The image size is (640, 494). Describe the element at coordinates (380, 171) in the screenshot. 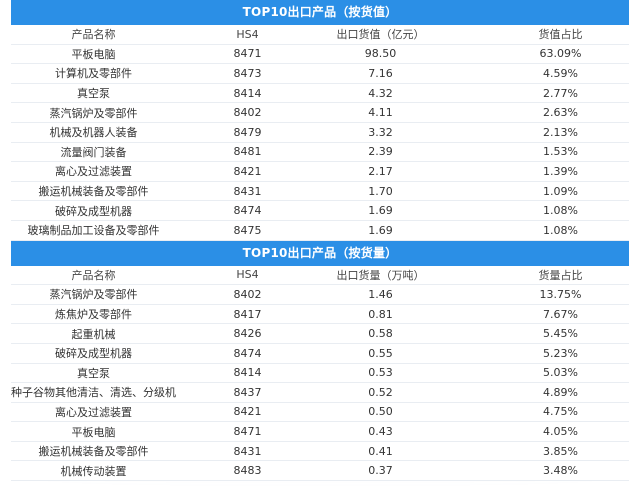

I see `export-amount-cell: 2.17` at that location.